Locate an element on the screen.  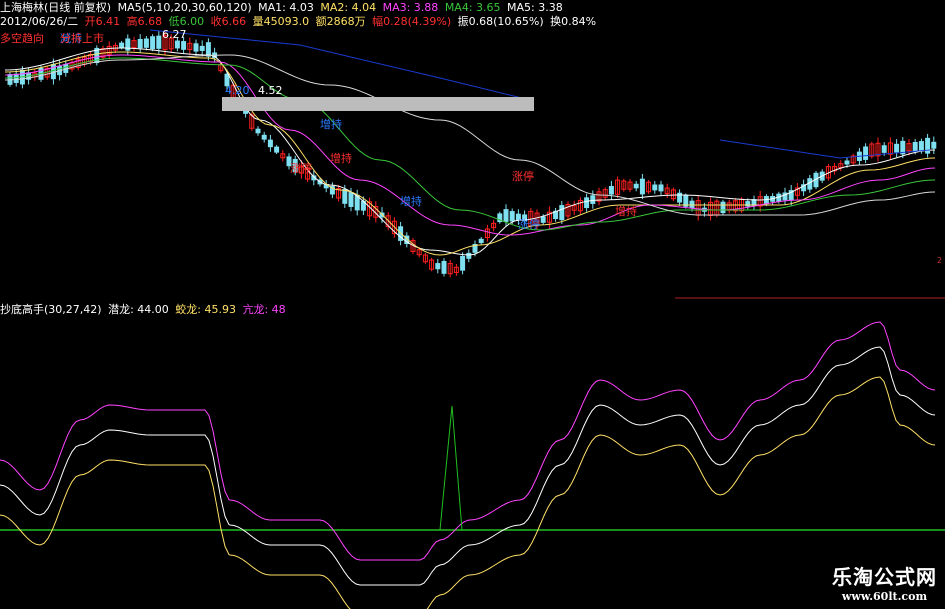
label-left-mid: 分拆上市 is located at coordinates (82, 38).